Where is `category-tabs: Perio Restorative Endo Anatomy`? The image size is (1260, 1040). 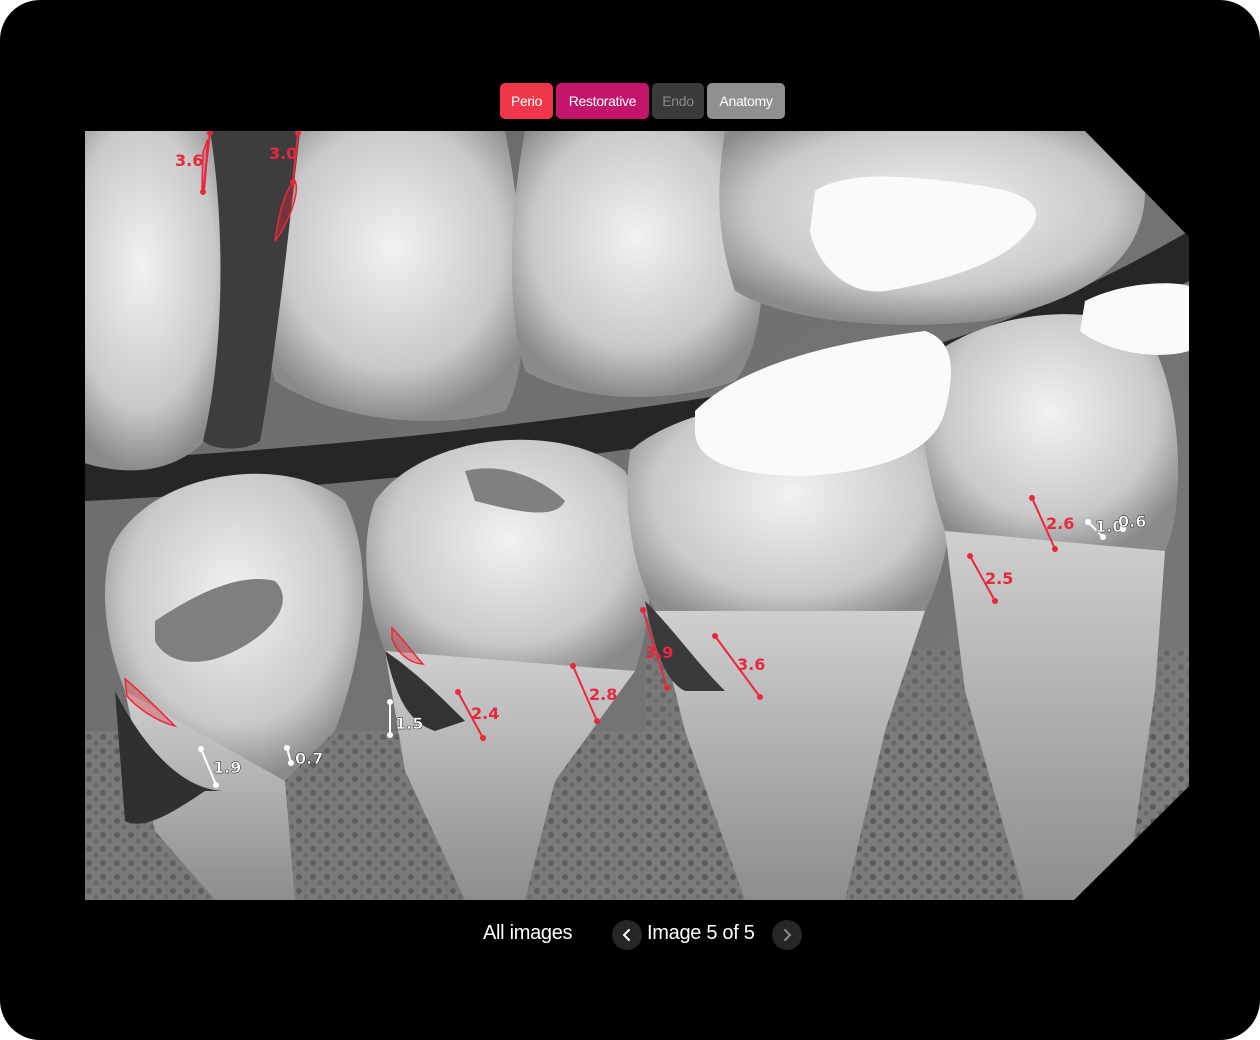 category-tabs: Perio Restorative Endo Anatomy is located at coordinates (642, 101).